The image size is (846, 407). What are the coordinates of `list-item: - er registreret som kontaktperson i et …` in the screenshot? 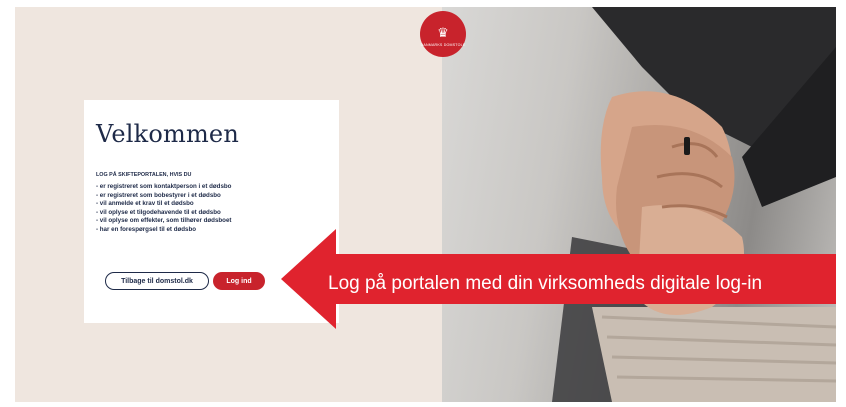 It's located at (164, 186).